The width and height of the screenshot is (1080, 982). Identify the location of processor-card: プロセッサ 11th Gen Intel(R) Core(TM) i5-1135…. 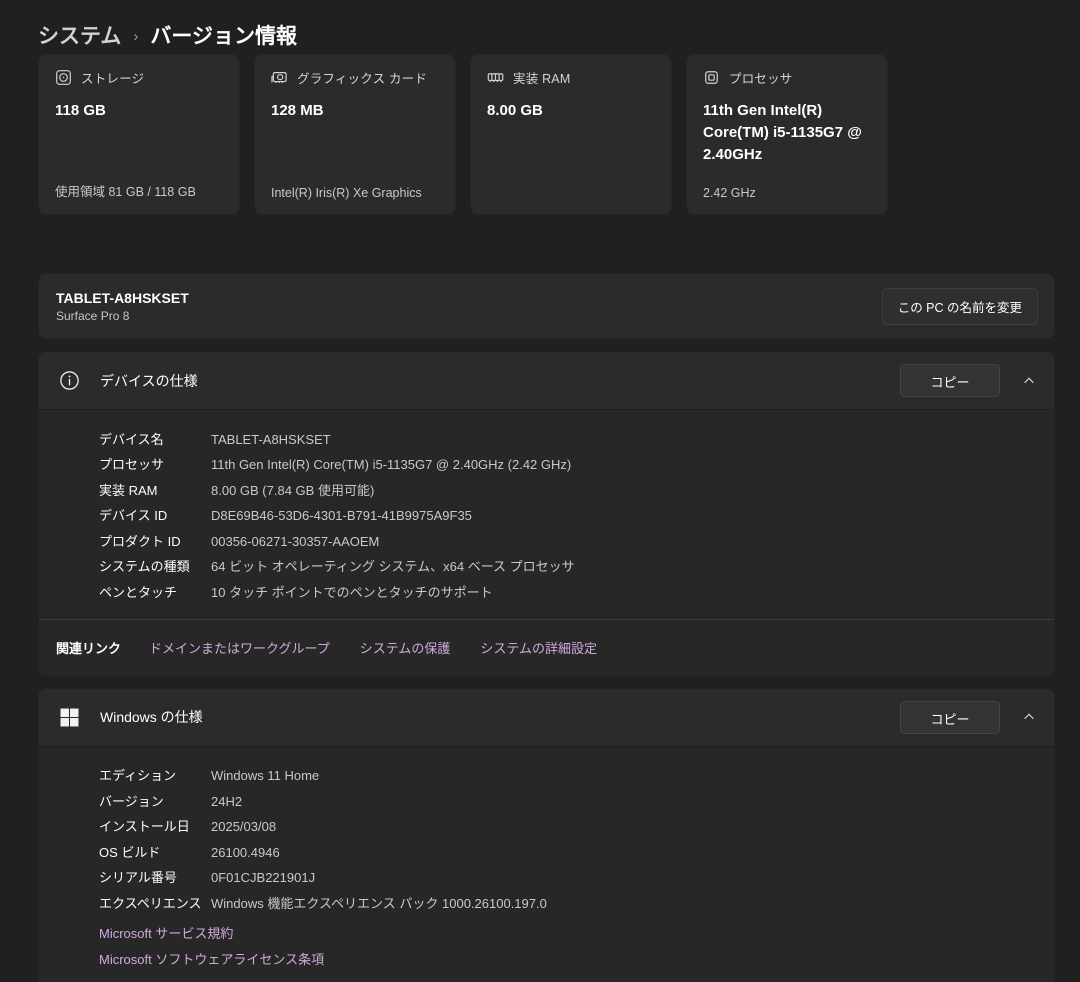
(787, 134).